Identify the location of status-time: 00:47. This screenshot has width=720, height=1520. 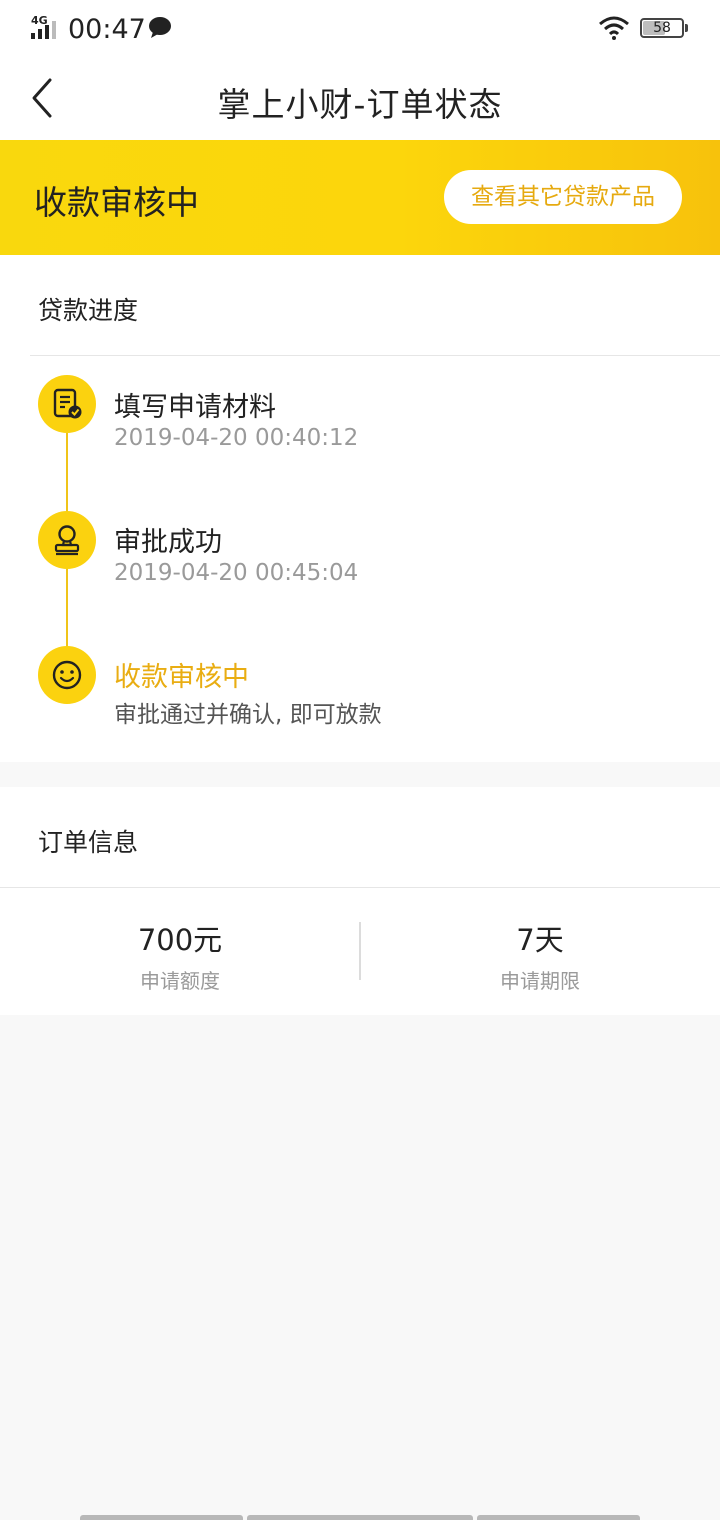
(107, 29).